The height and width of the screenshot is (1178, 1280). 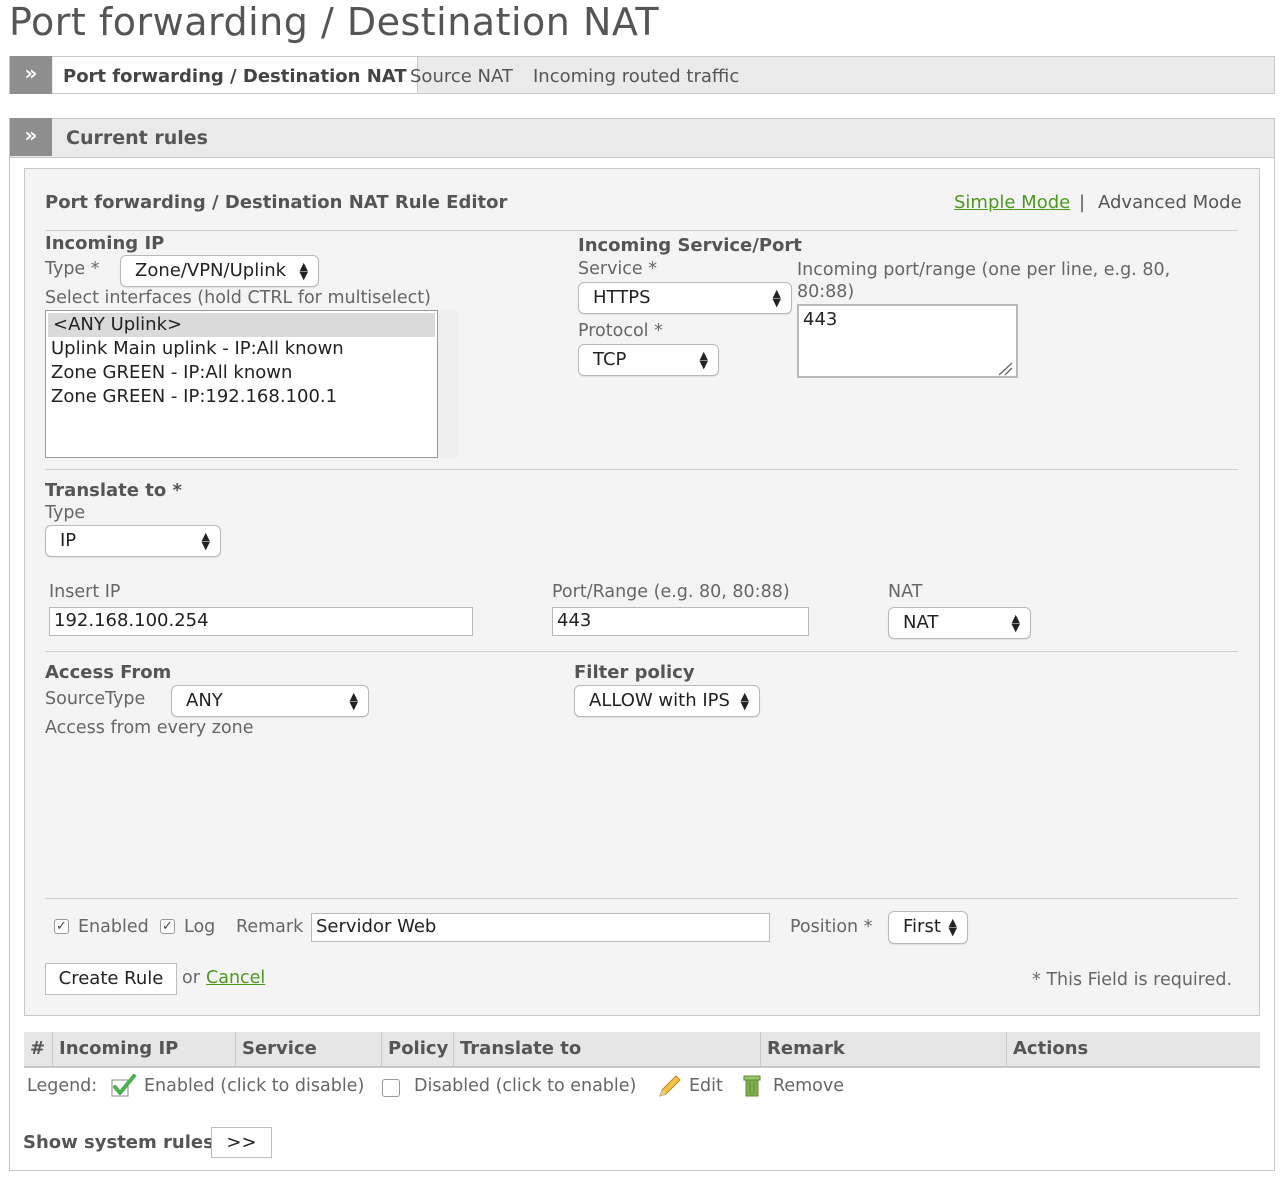 I want to click on trash-icon, so click(x=752, y=1086).